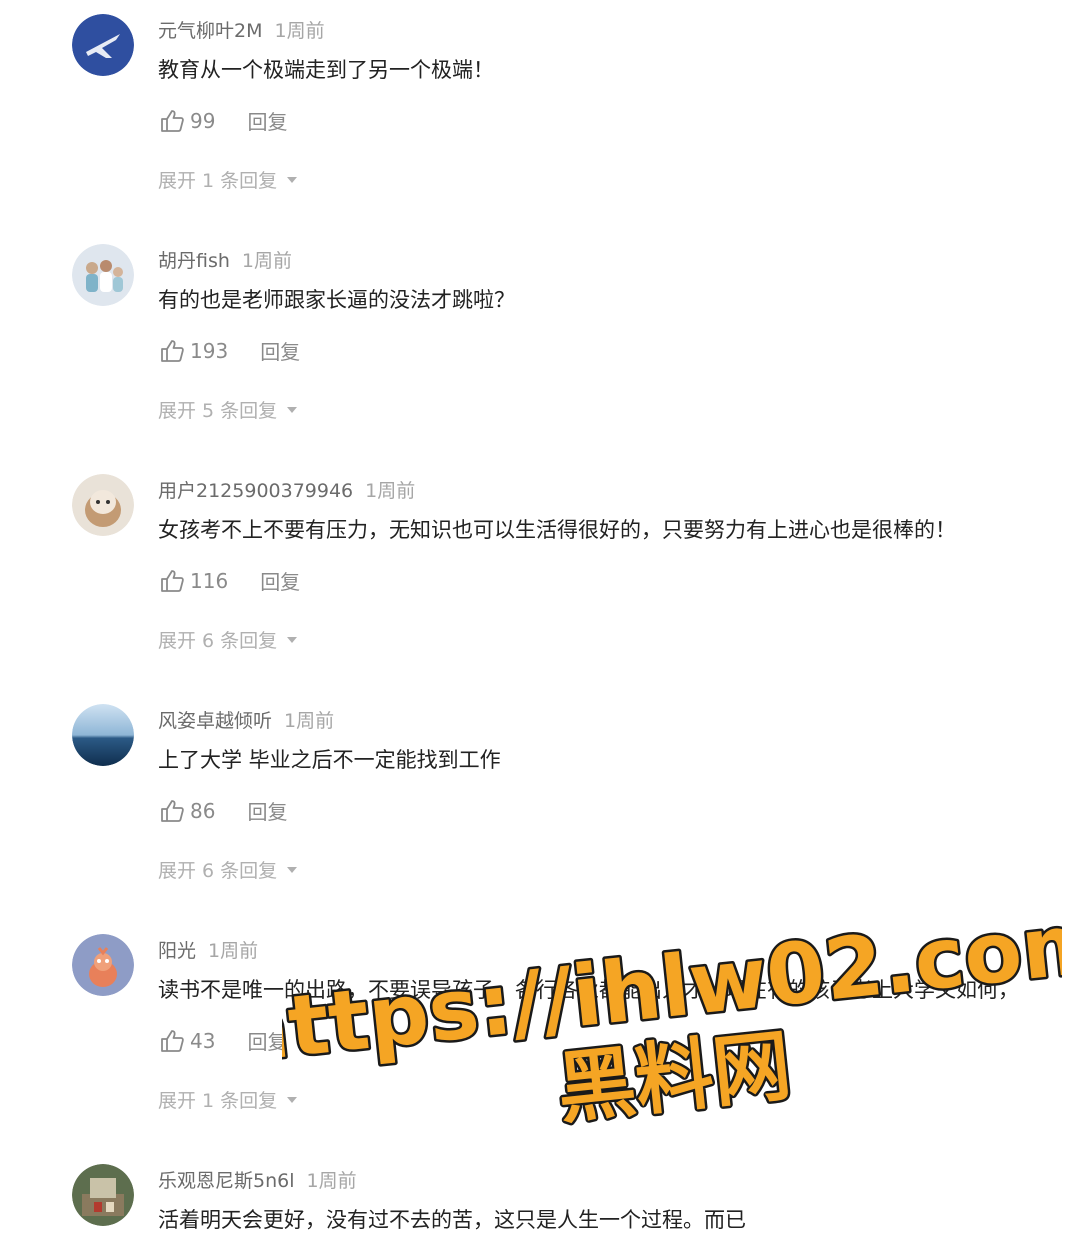  What do you see at coordinates (329, 760) in the screenshot?
I see `comment-text: 上了大学 毕业之后不一定能找到工作` at bounding box center [329, 760].